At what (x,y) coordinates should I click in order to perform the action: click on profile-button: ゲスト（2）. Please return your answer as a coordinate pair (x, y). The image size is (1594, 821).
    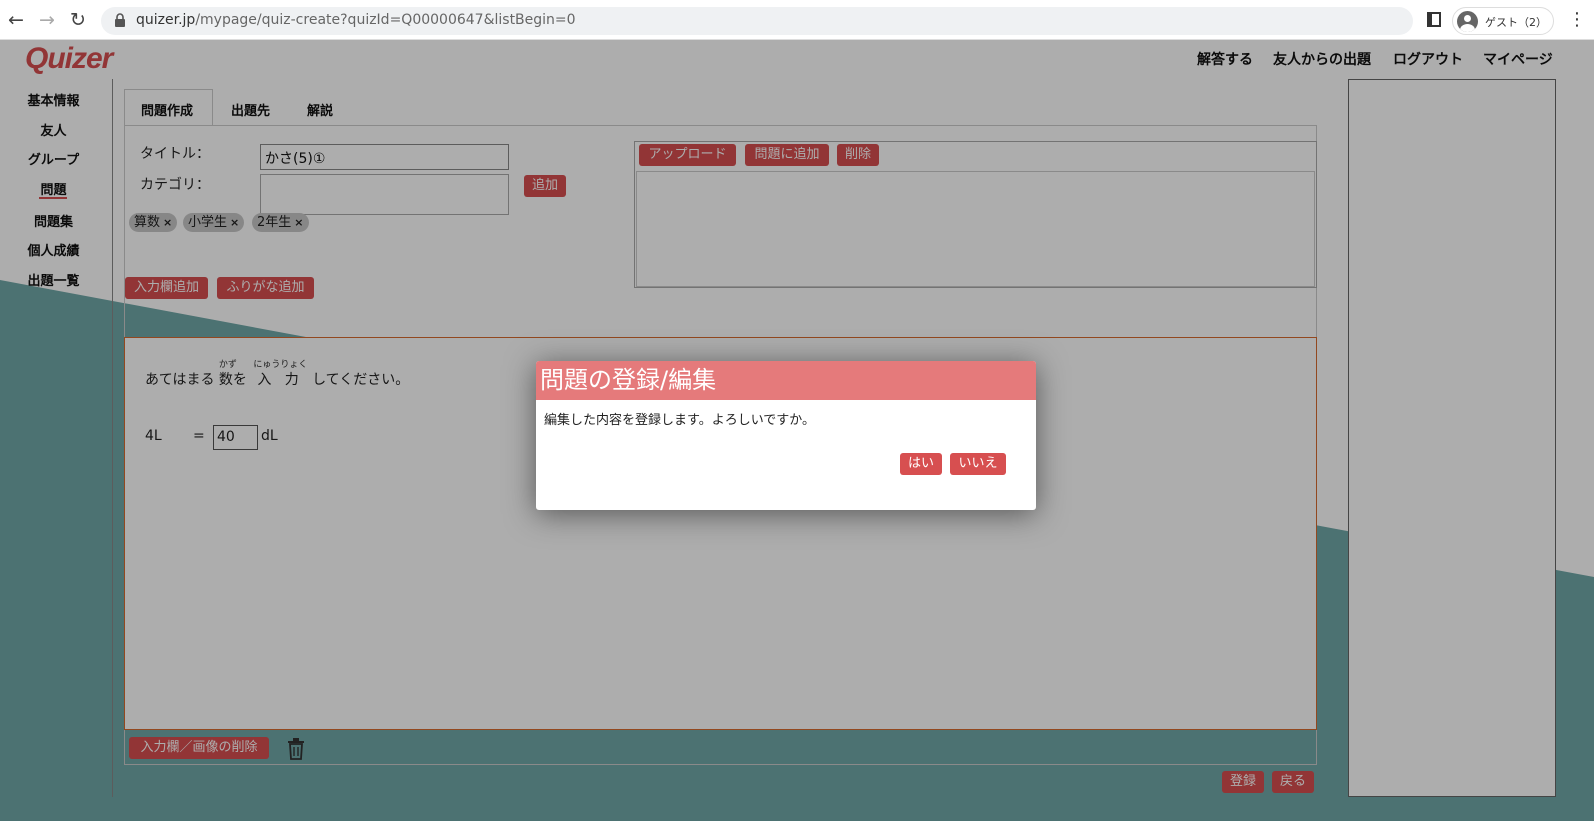
    Looking at the image, I should click on (1503, 21).